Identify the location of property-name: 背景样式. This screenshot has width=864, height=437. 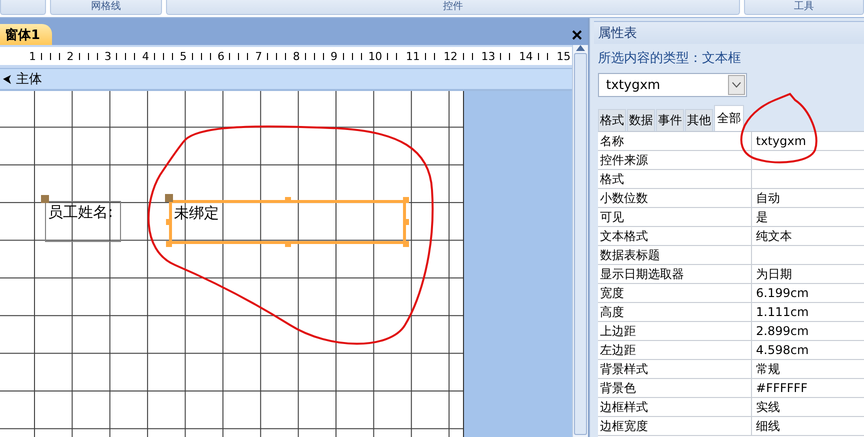
(624, 369).